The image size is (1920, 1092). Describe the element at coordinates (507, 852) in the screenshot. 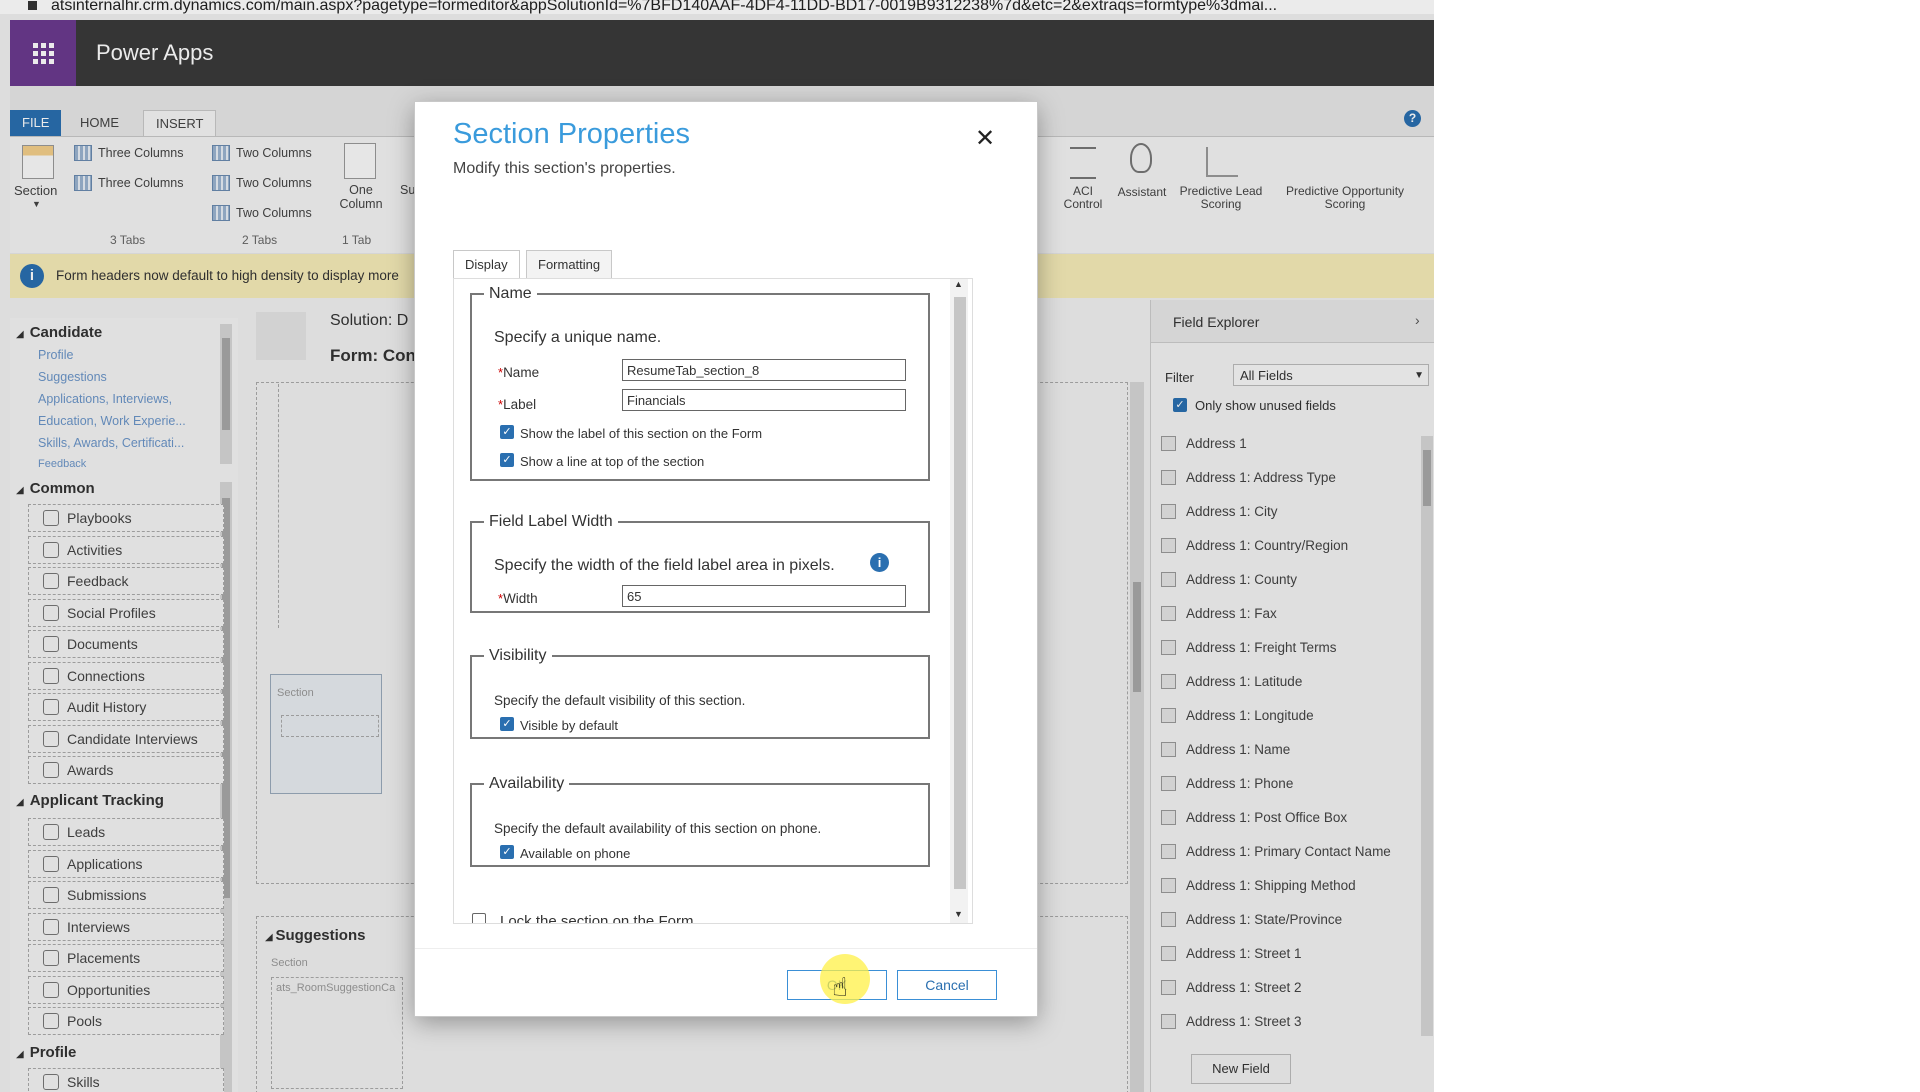

I see `available-on-phone-checkbox: ✓` at that location.